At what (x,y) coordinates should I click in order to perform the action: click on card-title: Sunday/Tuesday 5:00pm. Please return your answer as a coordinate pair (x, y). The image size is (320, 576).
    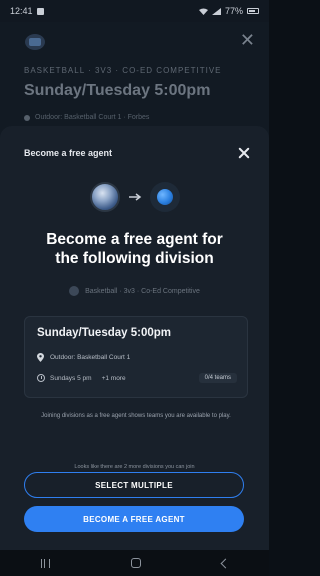
    Looking at the image, I should click on (104, 333).